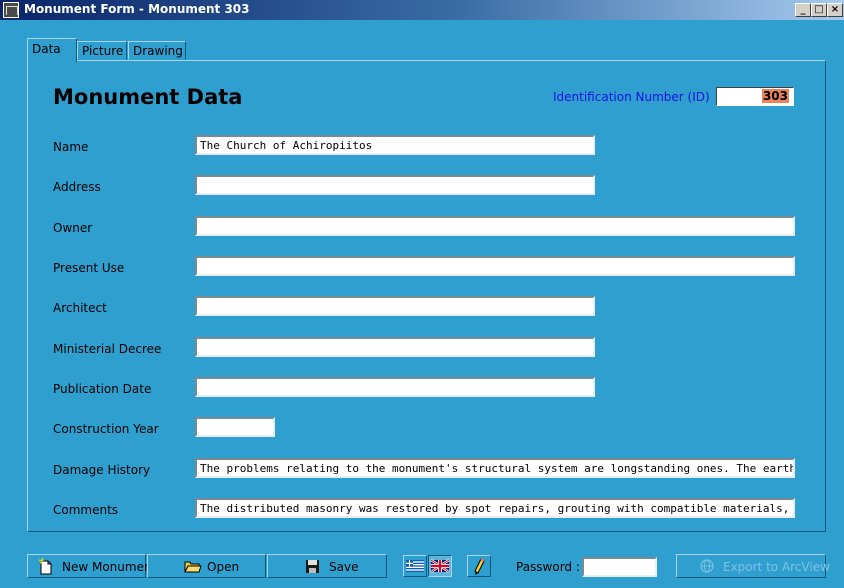  Describe the element at coordinates (344, 567) in the screenshot. I see `save-label: Save` at that location.